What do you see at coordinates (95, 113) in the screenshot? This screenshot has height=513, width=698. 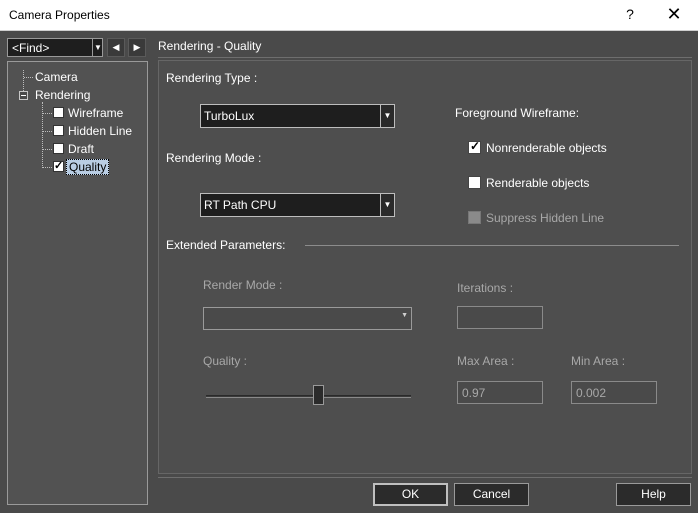 I see `tree-item-wireframe: Wireframe` at bounding box center [95, 113].